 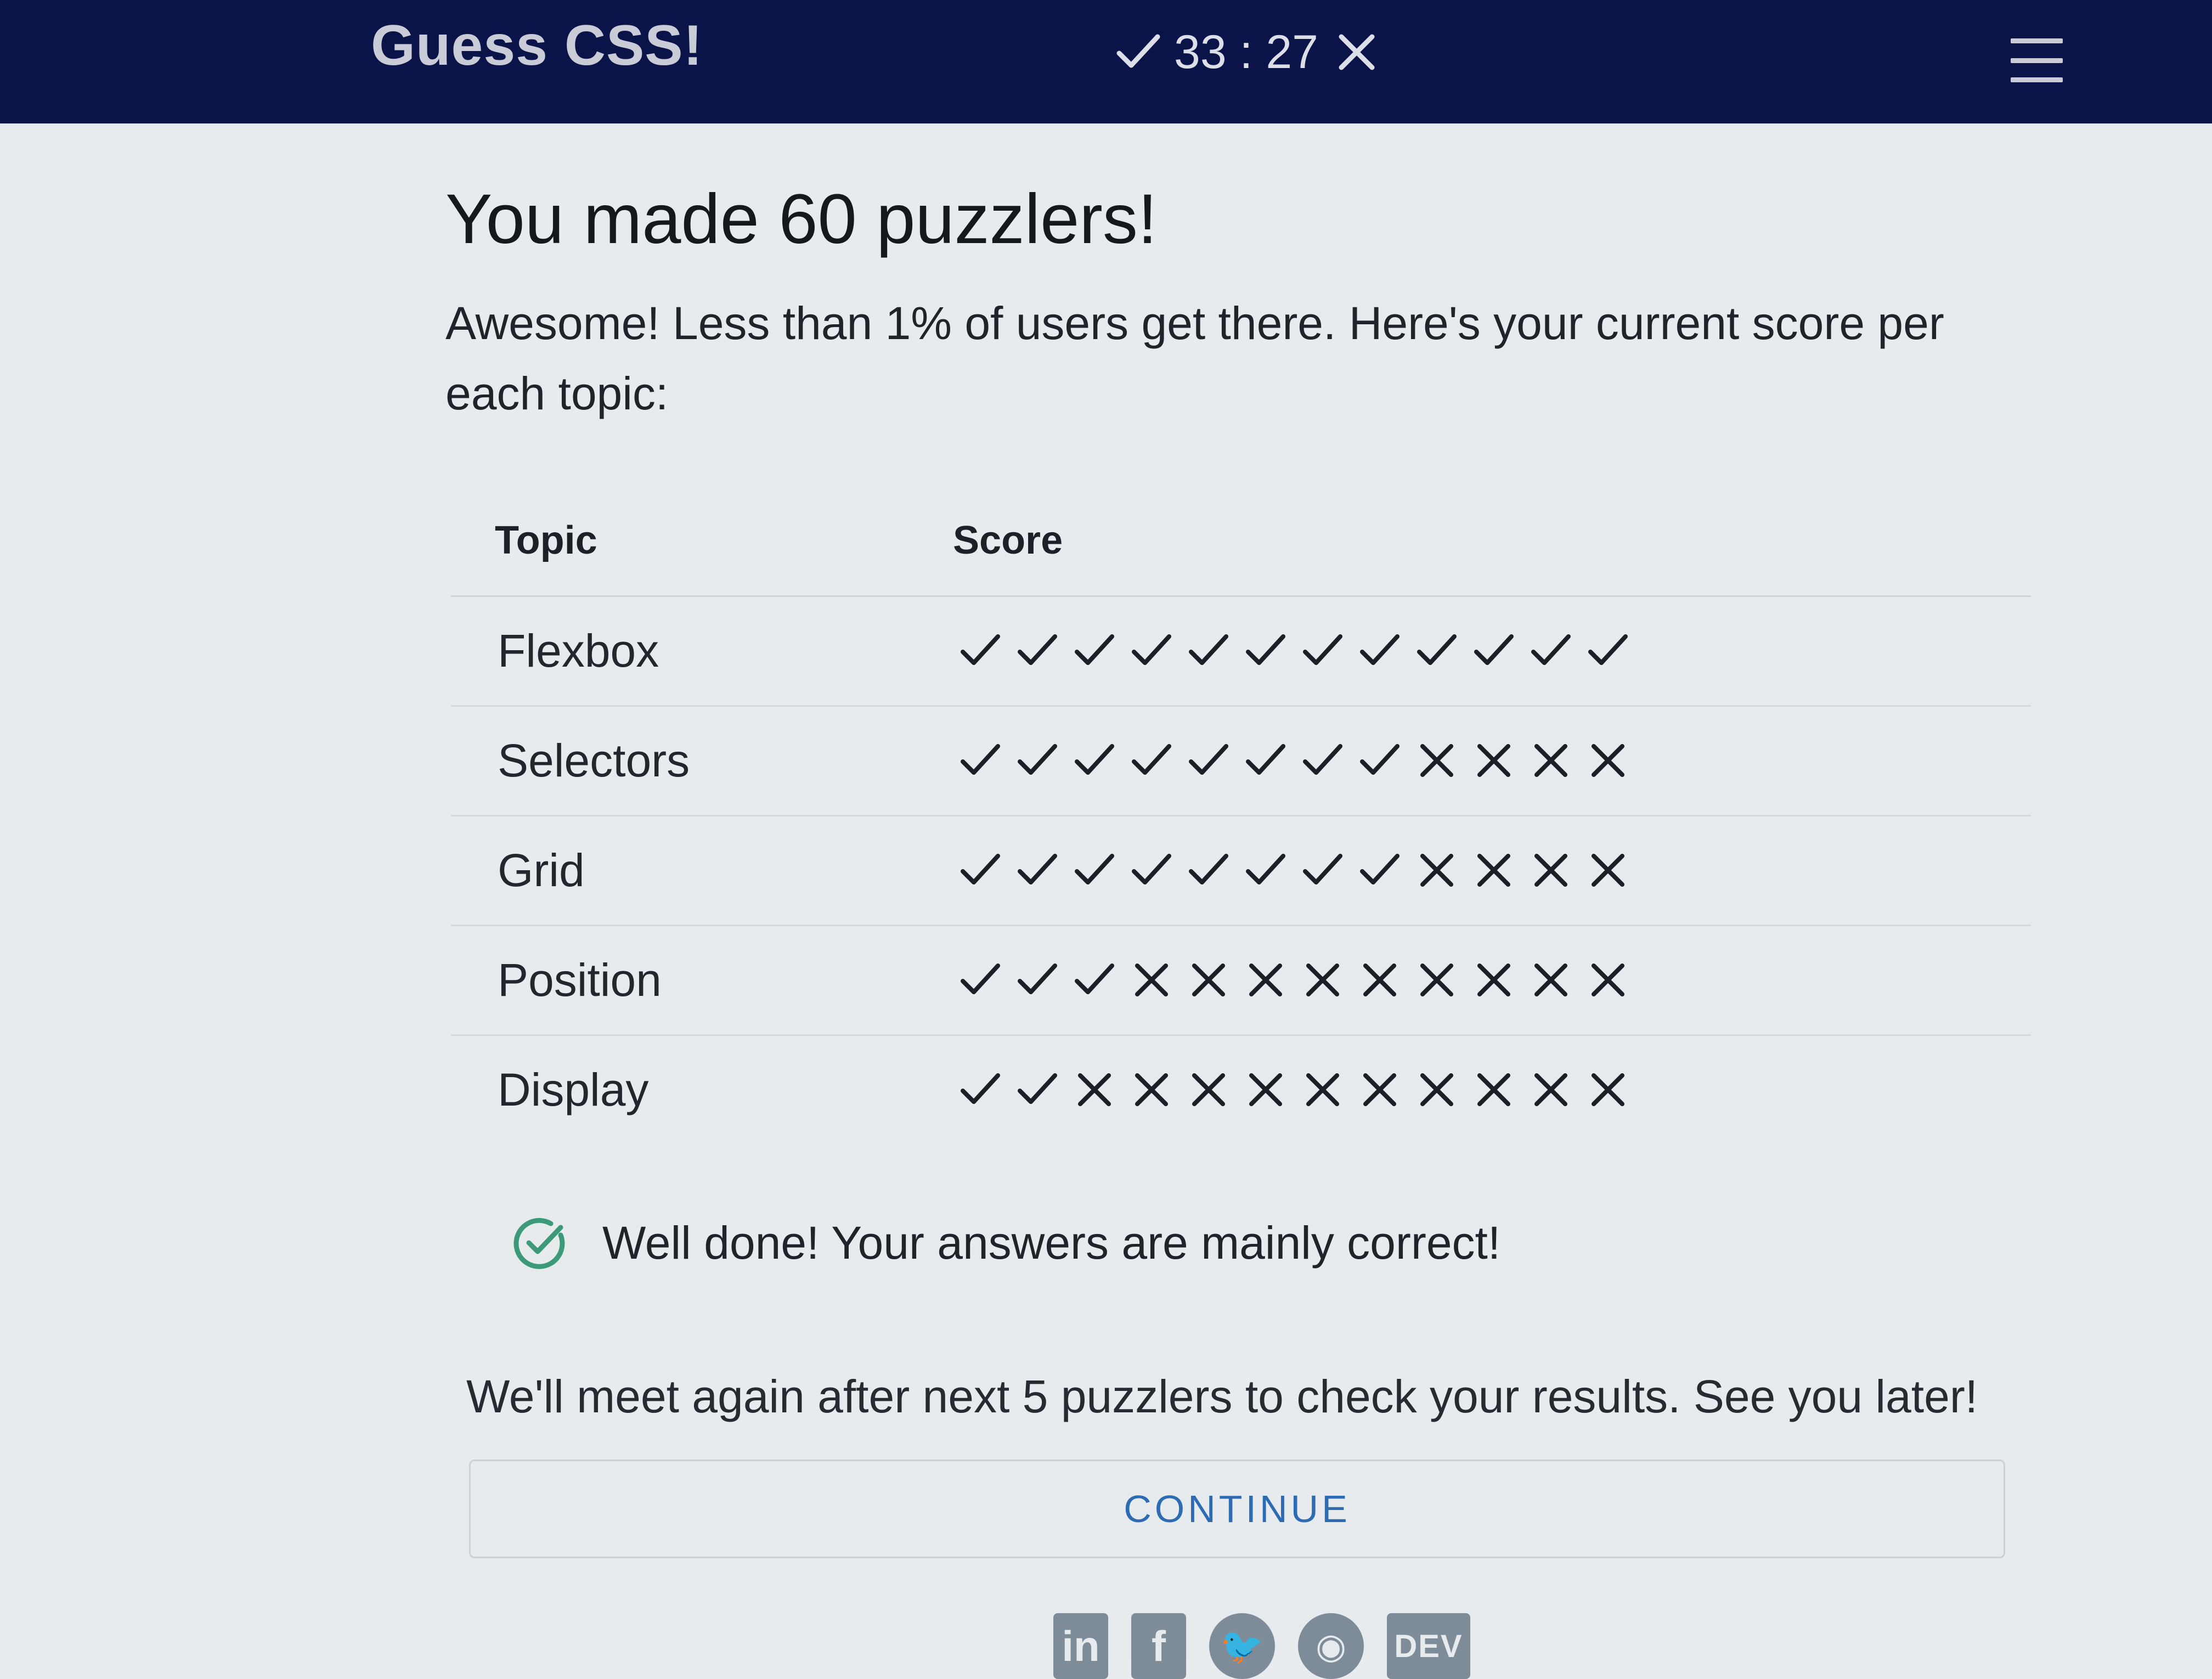 What do you see at coordinates (574, 1090) in the screenshot?
I see `topic-name: Display` at bounding box center [574, 1090].